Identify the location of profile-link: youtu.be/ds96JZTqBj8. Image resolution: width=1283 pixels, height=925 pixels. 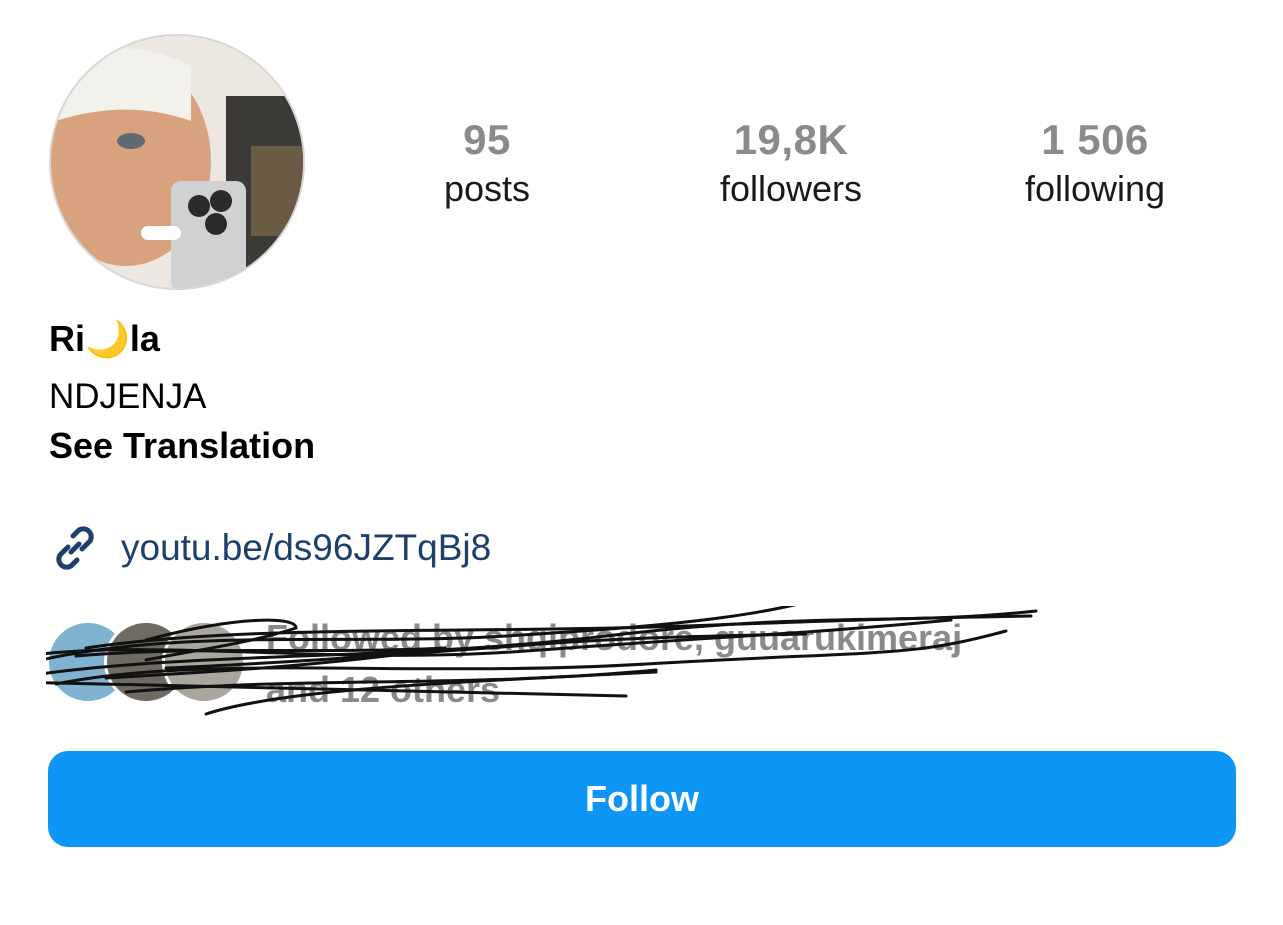
(270, 548).